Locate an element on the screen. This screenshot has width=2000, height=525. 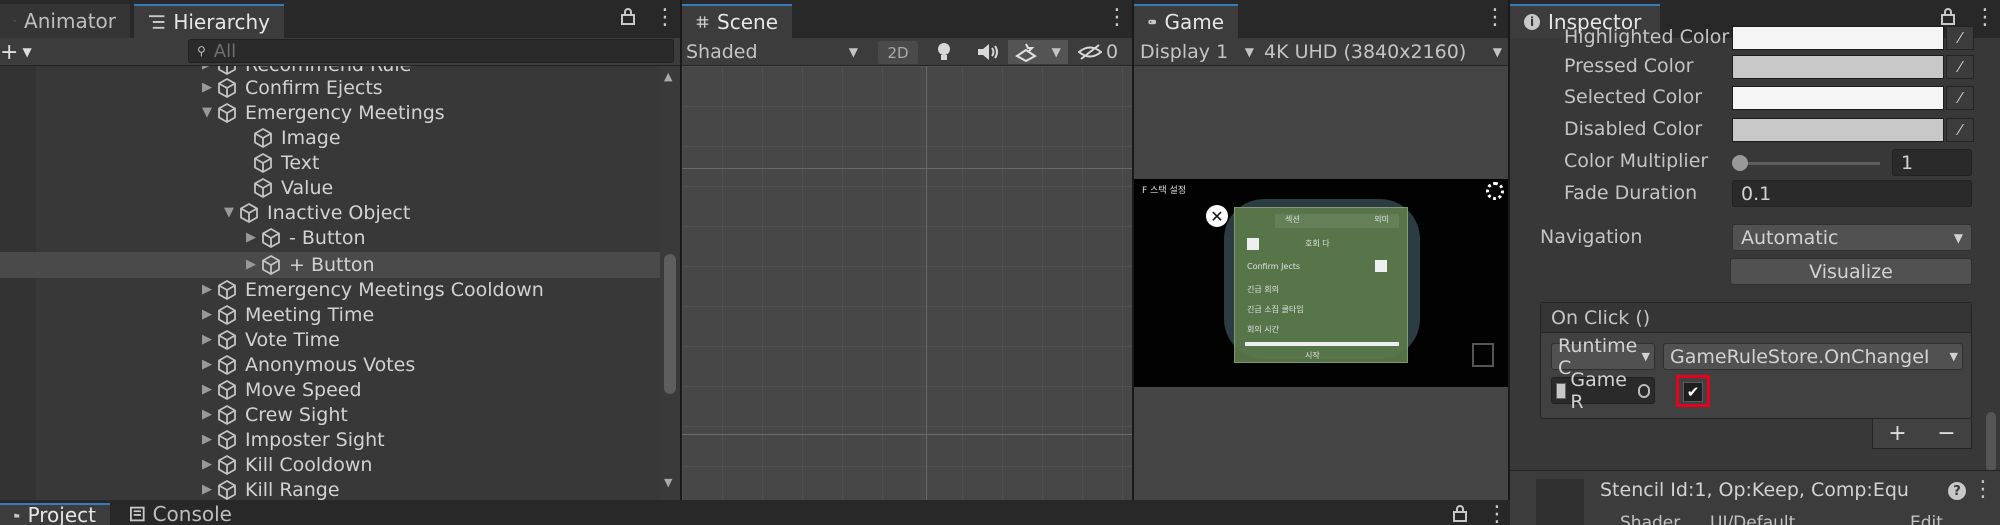
selected-color-swatch is located at coordinates (1838, 98).